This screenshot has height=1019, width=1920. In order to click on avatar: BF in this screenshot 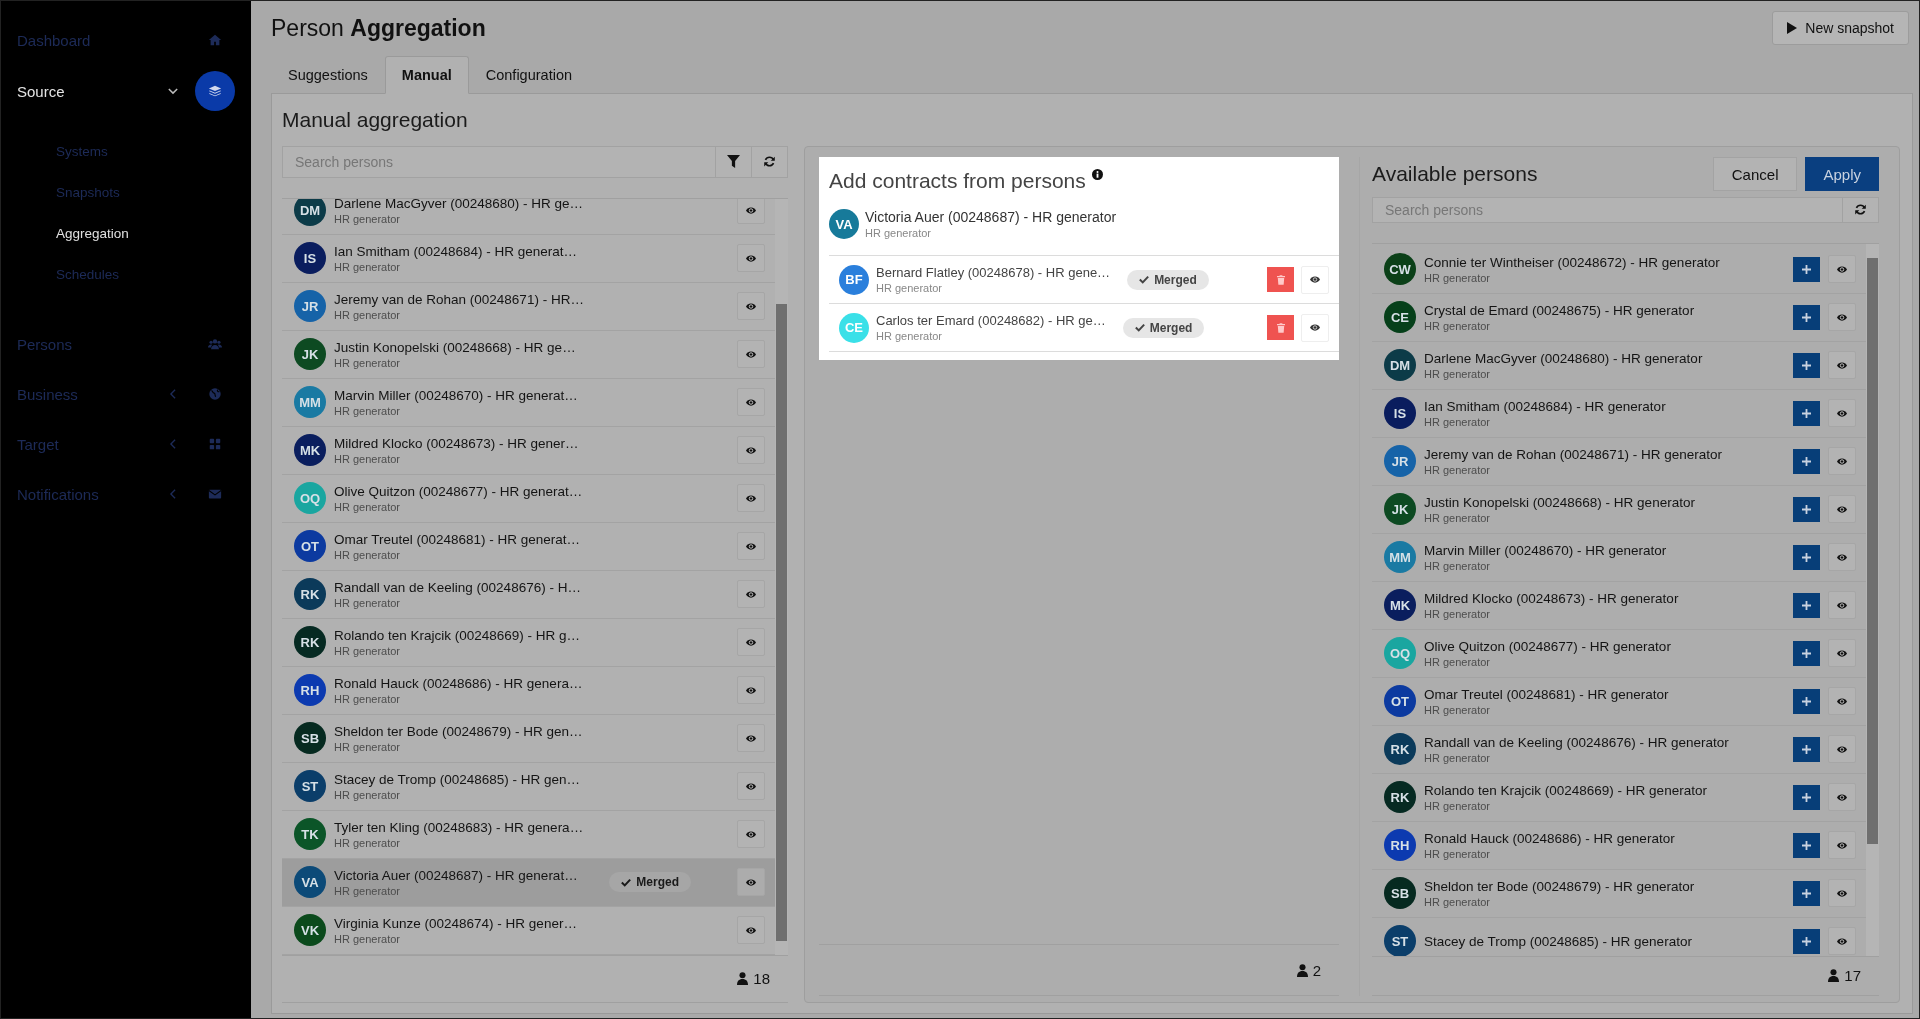, I will do `click(854, 279)`.